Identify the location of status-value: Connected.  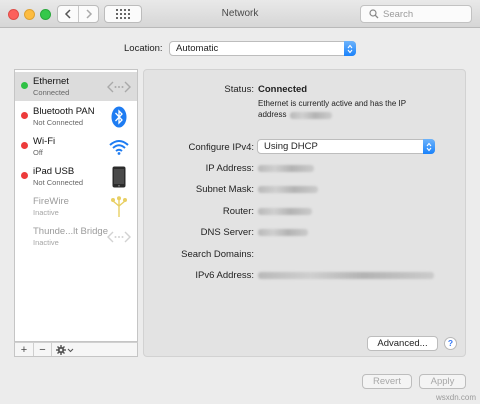
(283, 89).